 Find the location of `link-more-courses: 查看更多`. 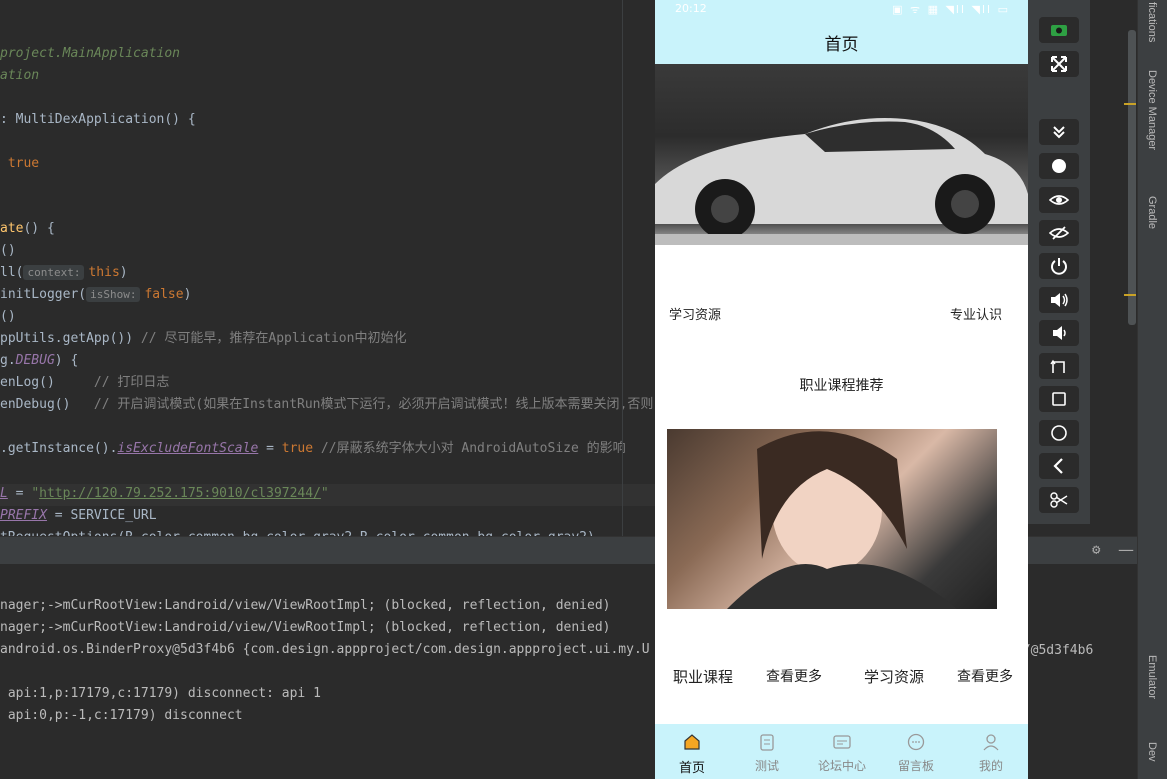

link-more-courses: 查看更多 is located at coordinates (794, 676).